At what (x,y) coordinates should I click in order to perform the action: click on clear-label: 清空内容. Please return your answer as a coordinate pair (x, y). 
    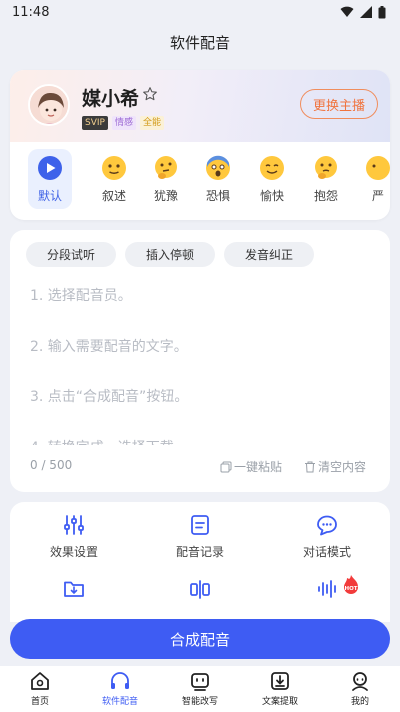
    Looking at the image, I should click on (342, 467).